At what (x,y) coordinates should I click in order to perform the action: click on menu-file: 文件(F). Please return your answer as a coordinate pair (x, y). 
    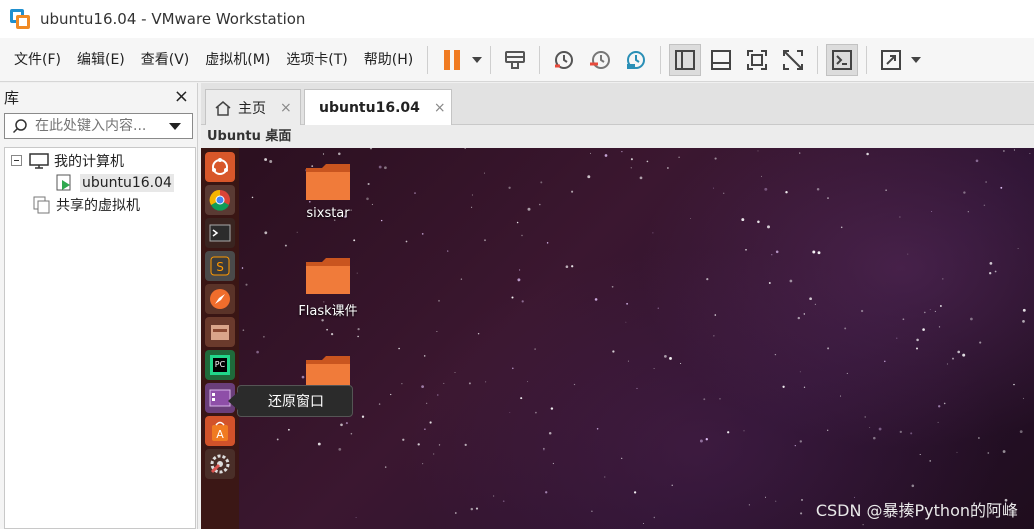
    Looking at the image, I should click on (37, 60).